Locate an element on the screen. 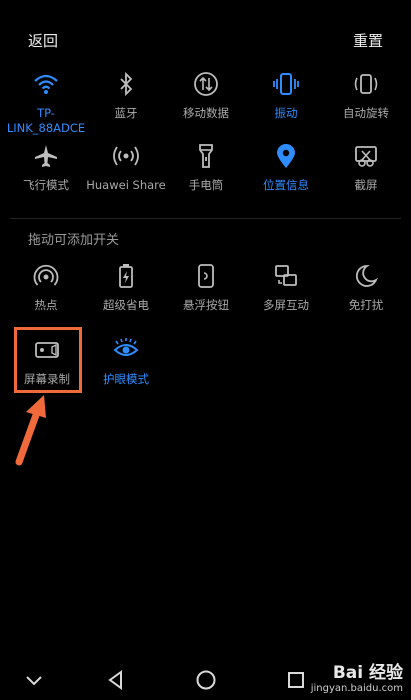 This screenshot has width=411, height=700. chevron-down-icon is located at coordinates (34, 680).